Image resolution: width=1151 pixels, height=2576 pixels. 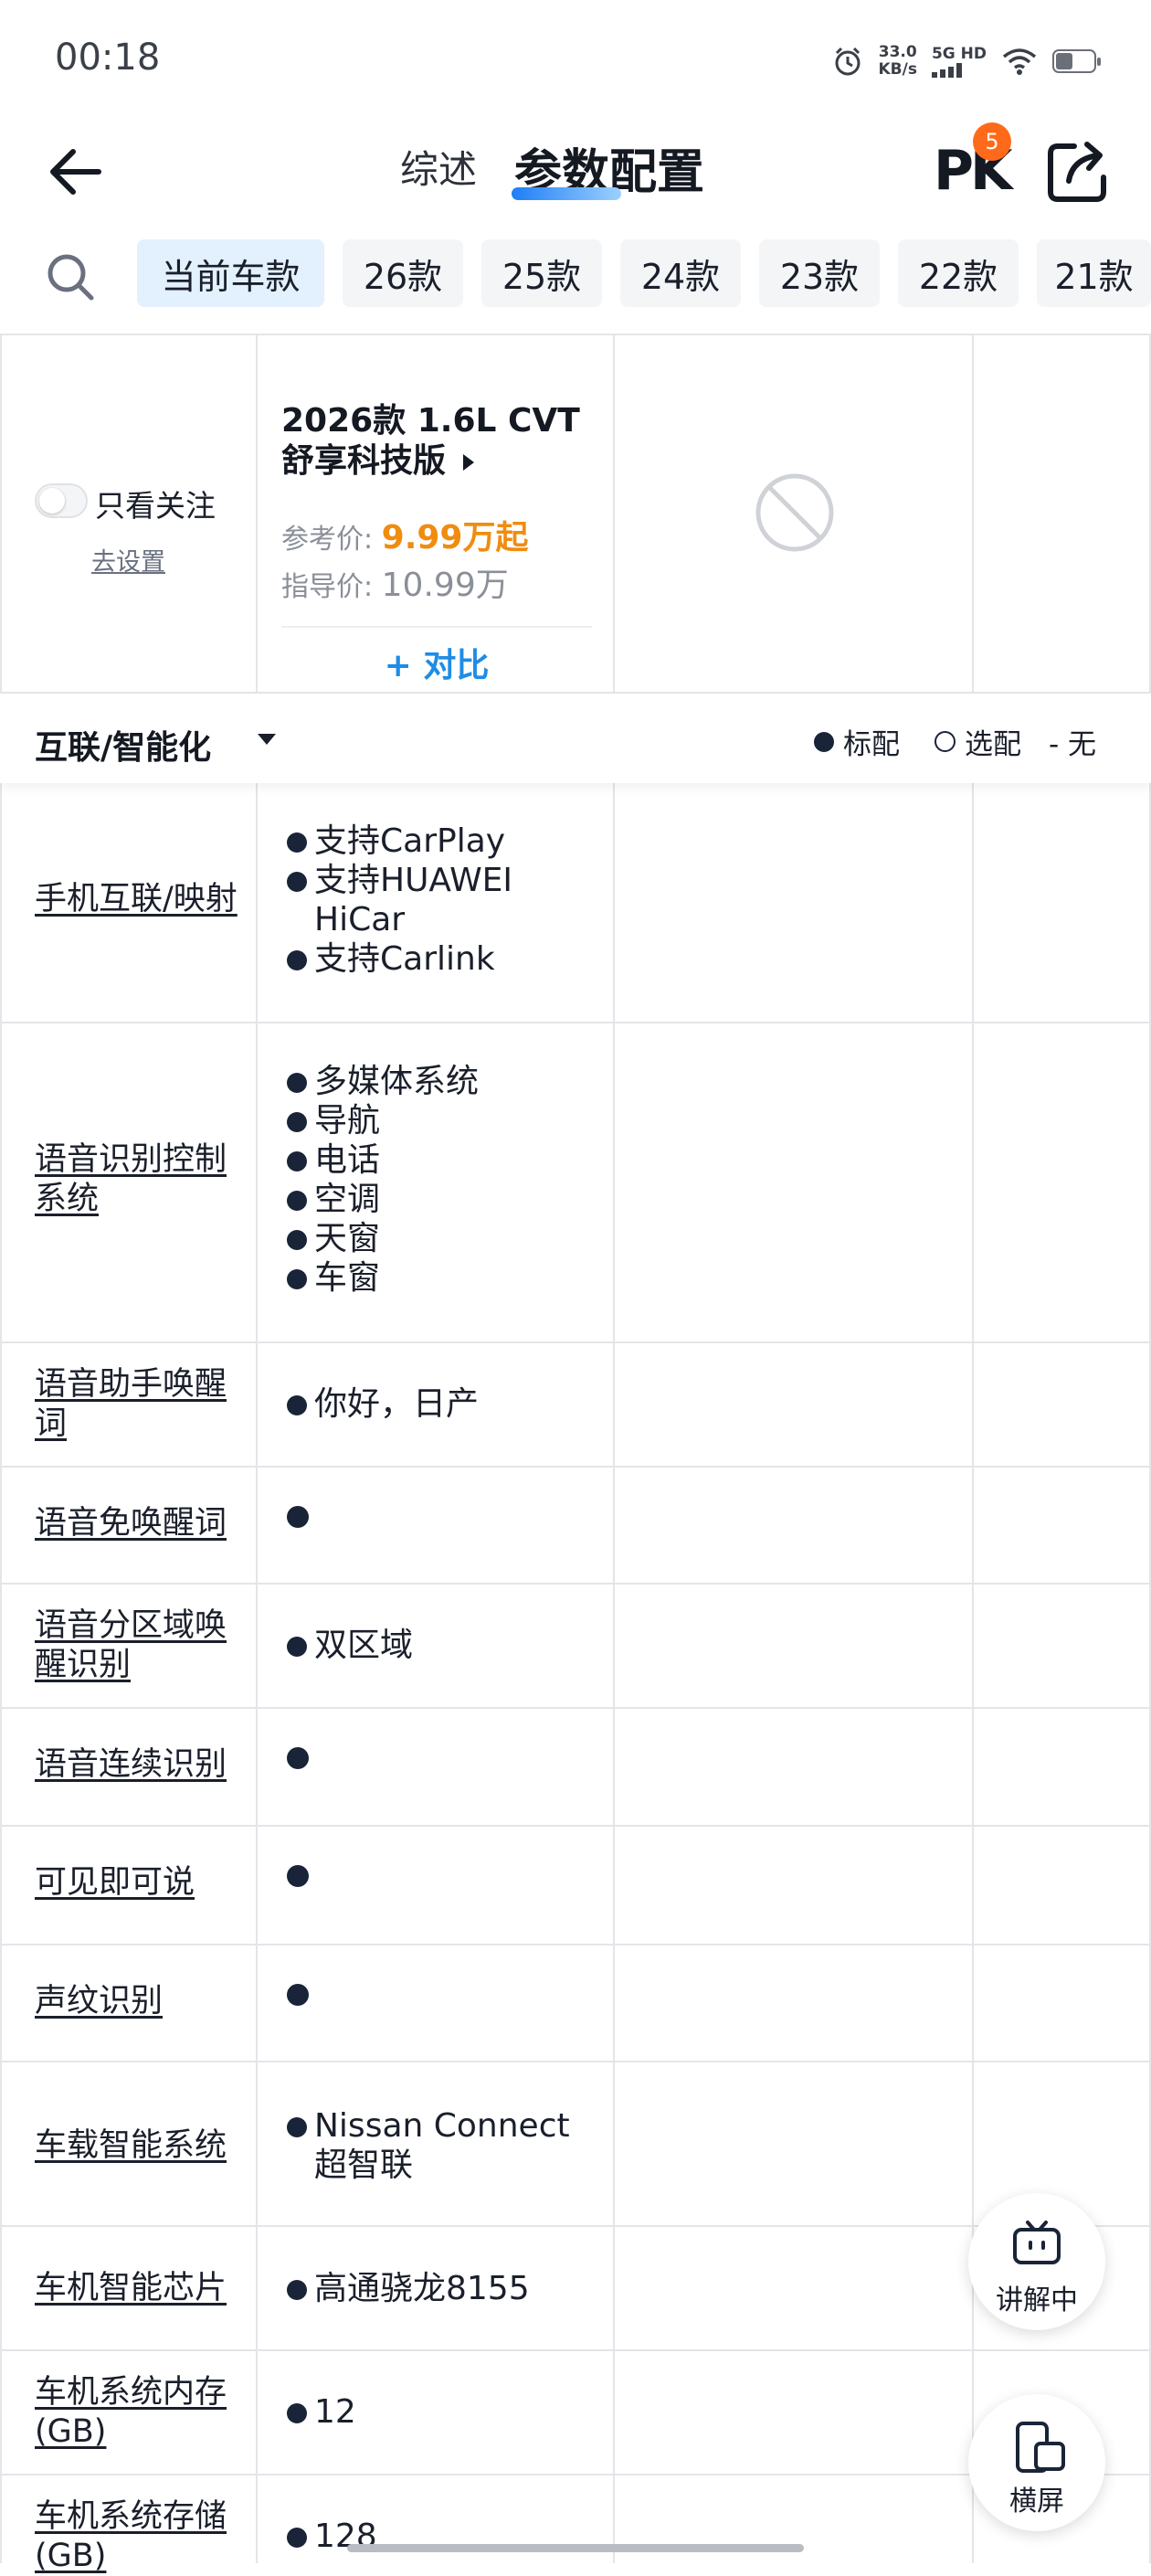 I want to click on car-model-name: 2026款 1.6L CVT 舒享科技版, so click(x=430, y=441).